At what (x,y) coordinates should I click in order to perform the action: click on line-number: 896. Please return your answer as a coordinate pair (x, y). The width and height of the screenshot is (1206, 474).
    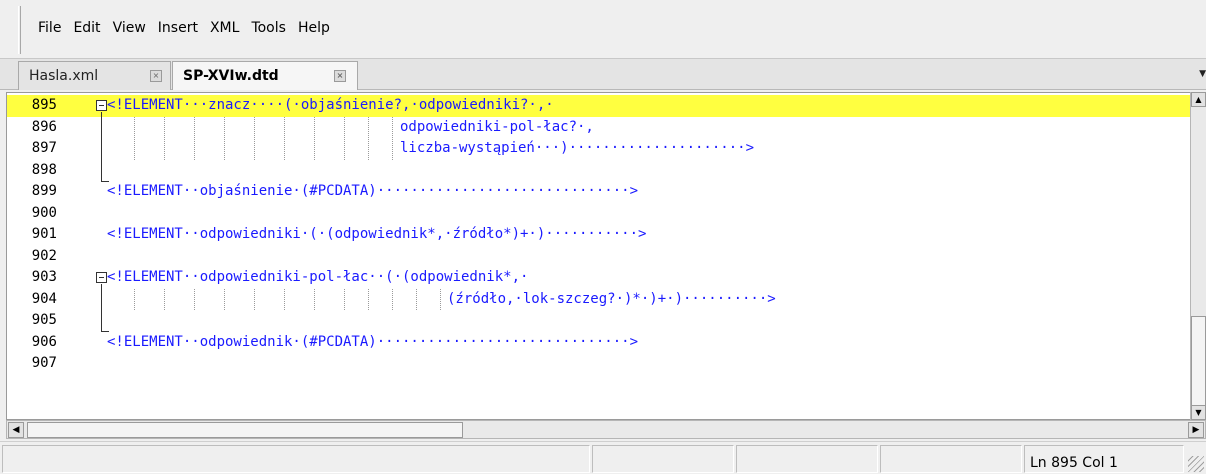
    Looking at the image, I should click on (44, 126).